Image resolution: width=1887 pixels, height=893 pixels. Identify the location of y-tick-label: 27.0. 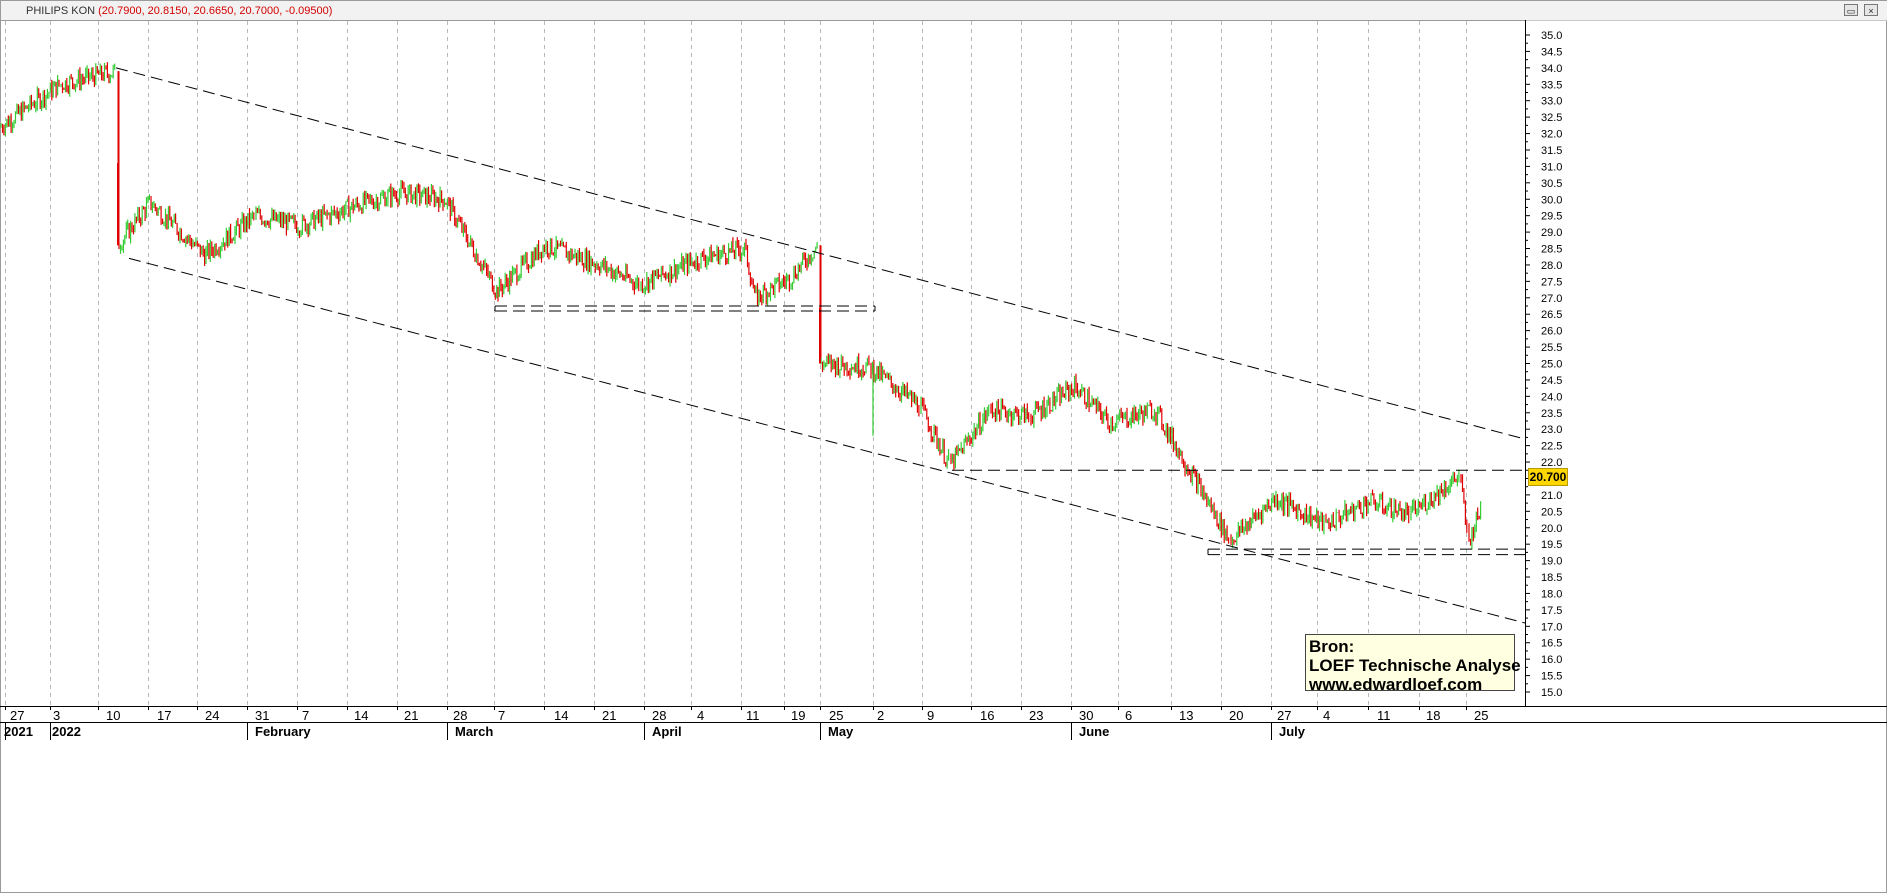
(1551, 299).